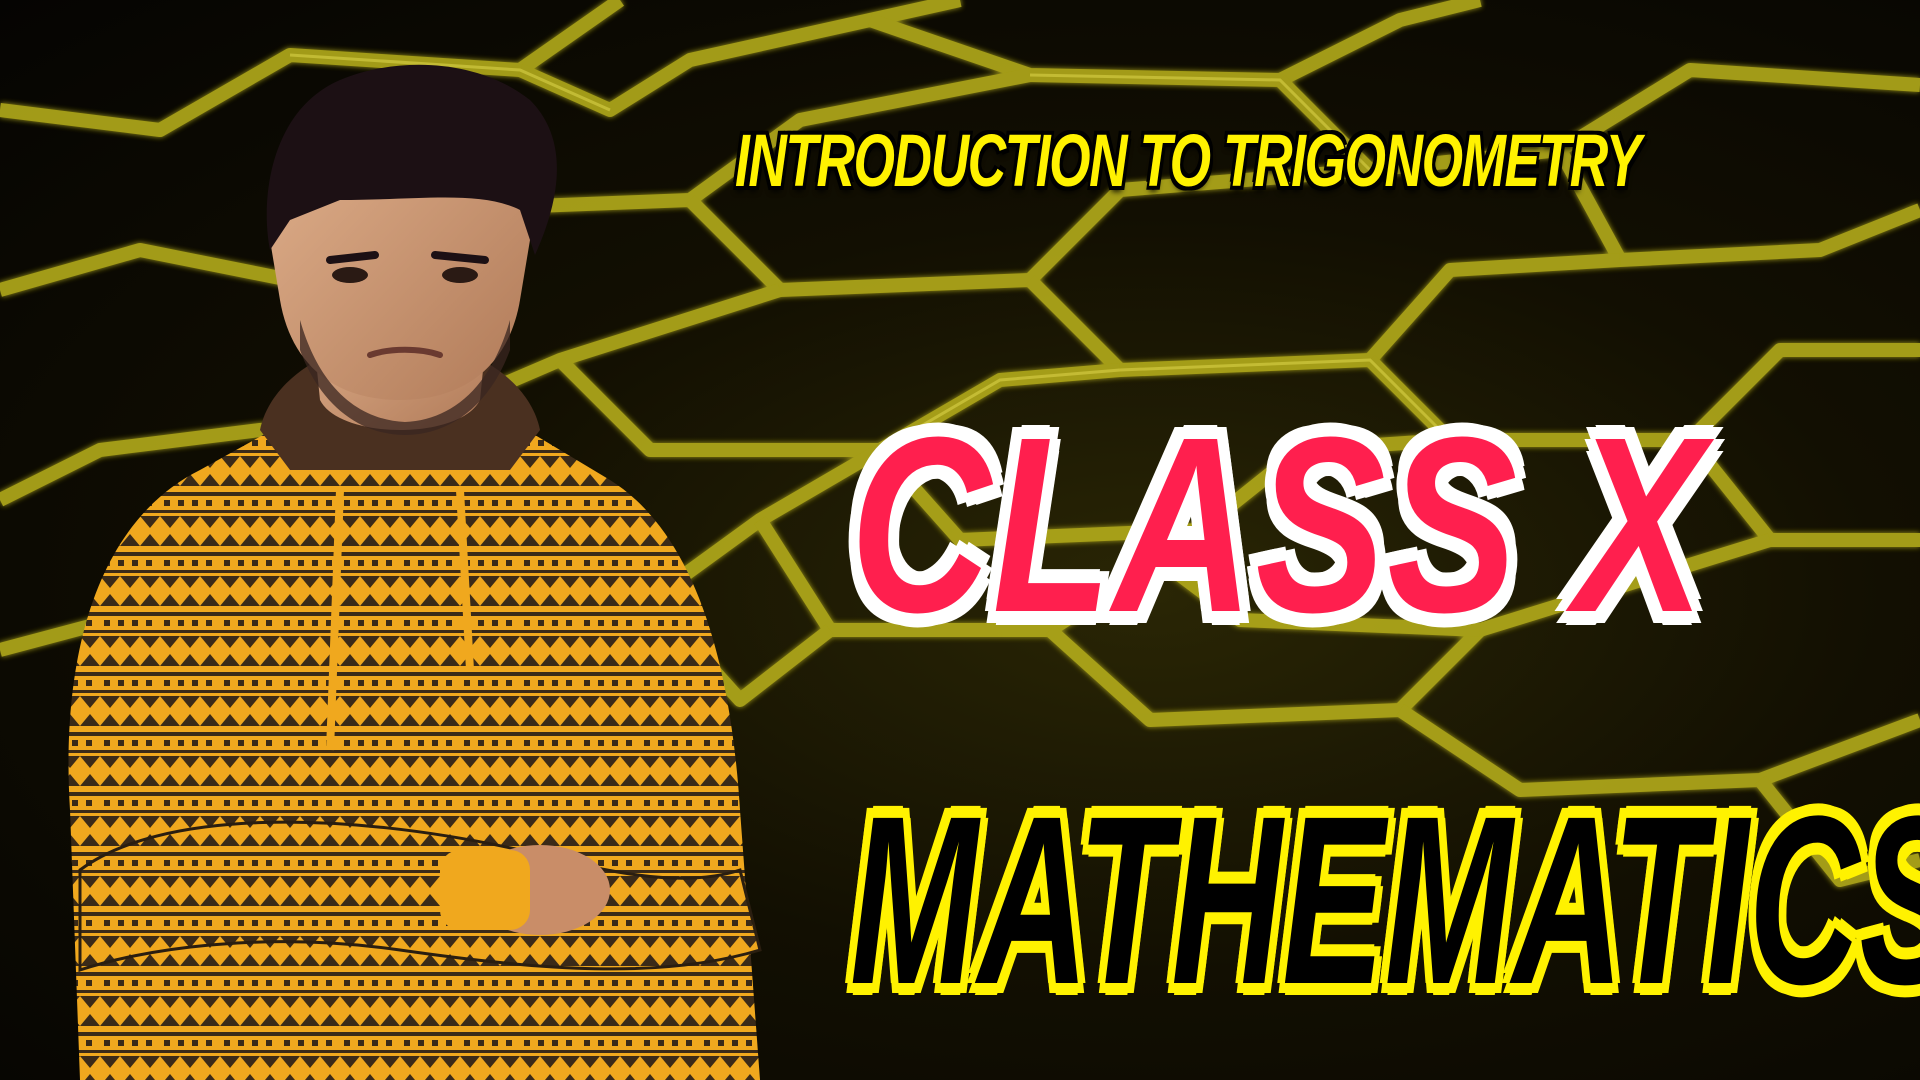 This screenshot has width=1920, height=1080. What do you see at coordinates (1385, 900) in the screenshot?
I see `subject-title: MATHEMATICS` at bounding box center [1385, 900].